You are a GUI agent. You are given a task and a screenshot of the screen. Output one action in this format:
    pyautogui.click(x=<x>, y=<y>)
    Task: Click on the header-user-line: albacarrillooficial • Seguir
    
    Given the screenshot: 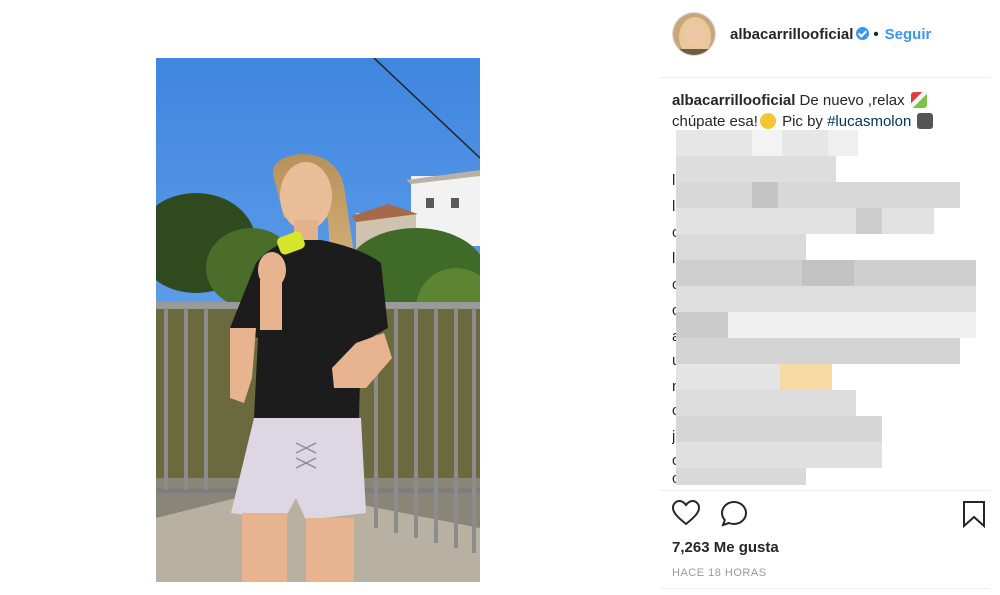 What is the action you would take?
    pyautogui.click(x=830, y=34)
    